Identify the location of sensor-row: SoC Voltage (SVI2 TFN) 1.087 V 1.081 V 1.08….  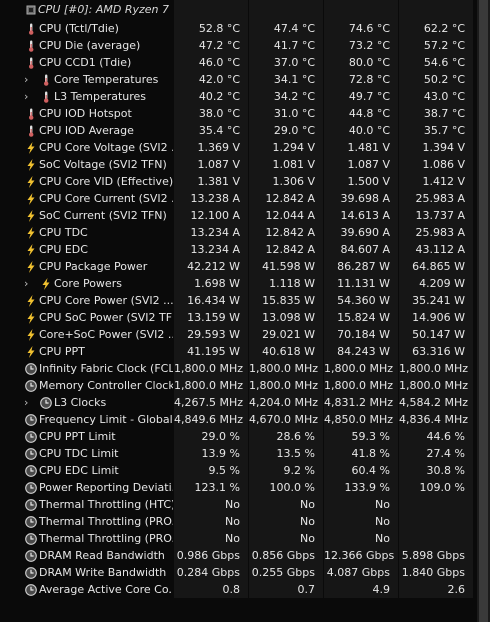
(245, 164).